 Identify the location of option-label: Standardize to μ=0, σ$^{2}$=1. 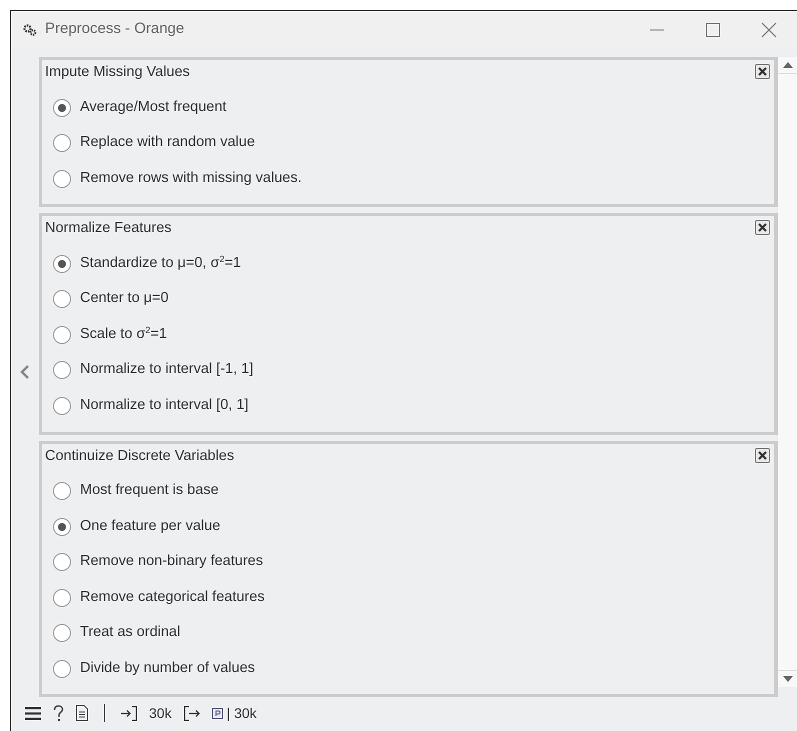
(160, 263).